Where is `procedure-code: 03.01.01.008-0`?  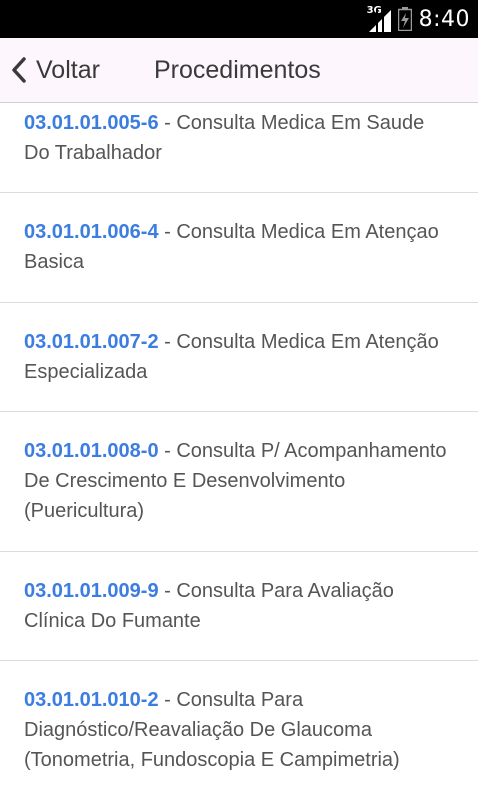 procedure-code: 03.01.01.008-0 is located at coordinates (91, 451).